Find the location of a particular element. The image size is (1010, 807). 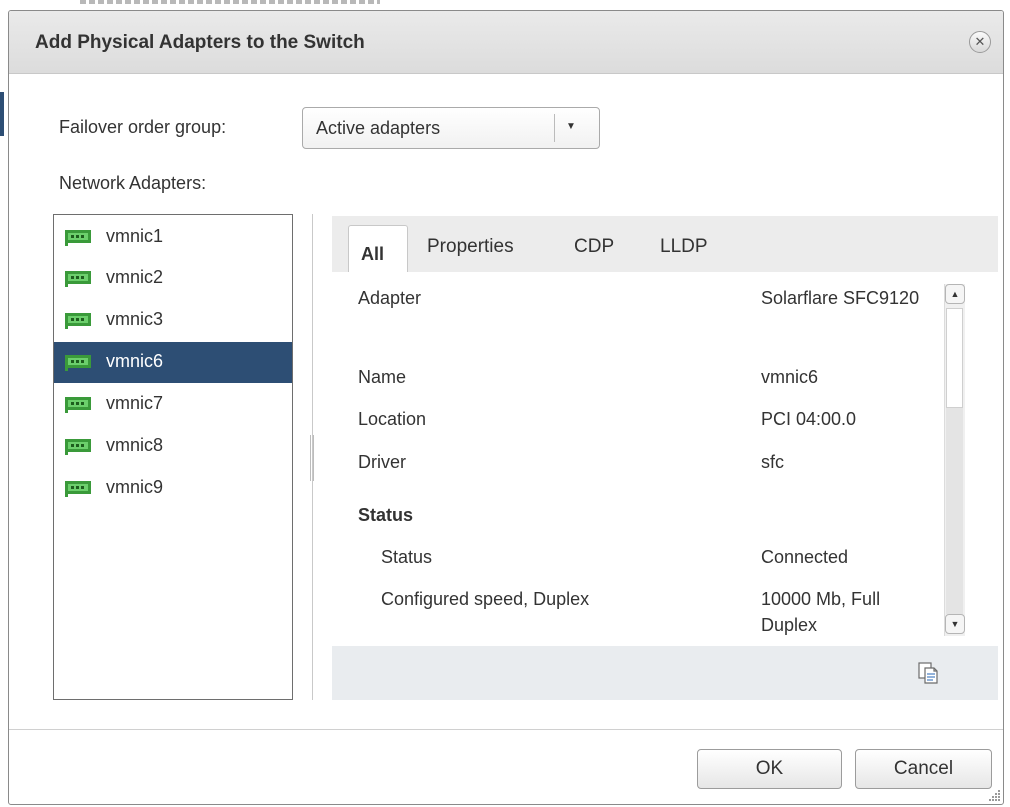

failover-order-value: Active adapters is located at coordinates (378, 128).